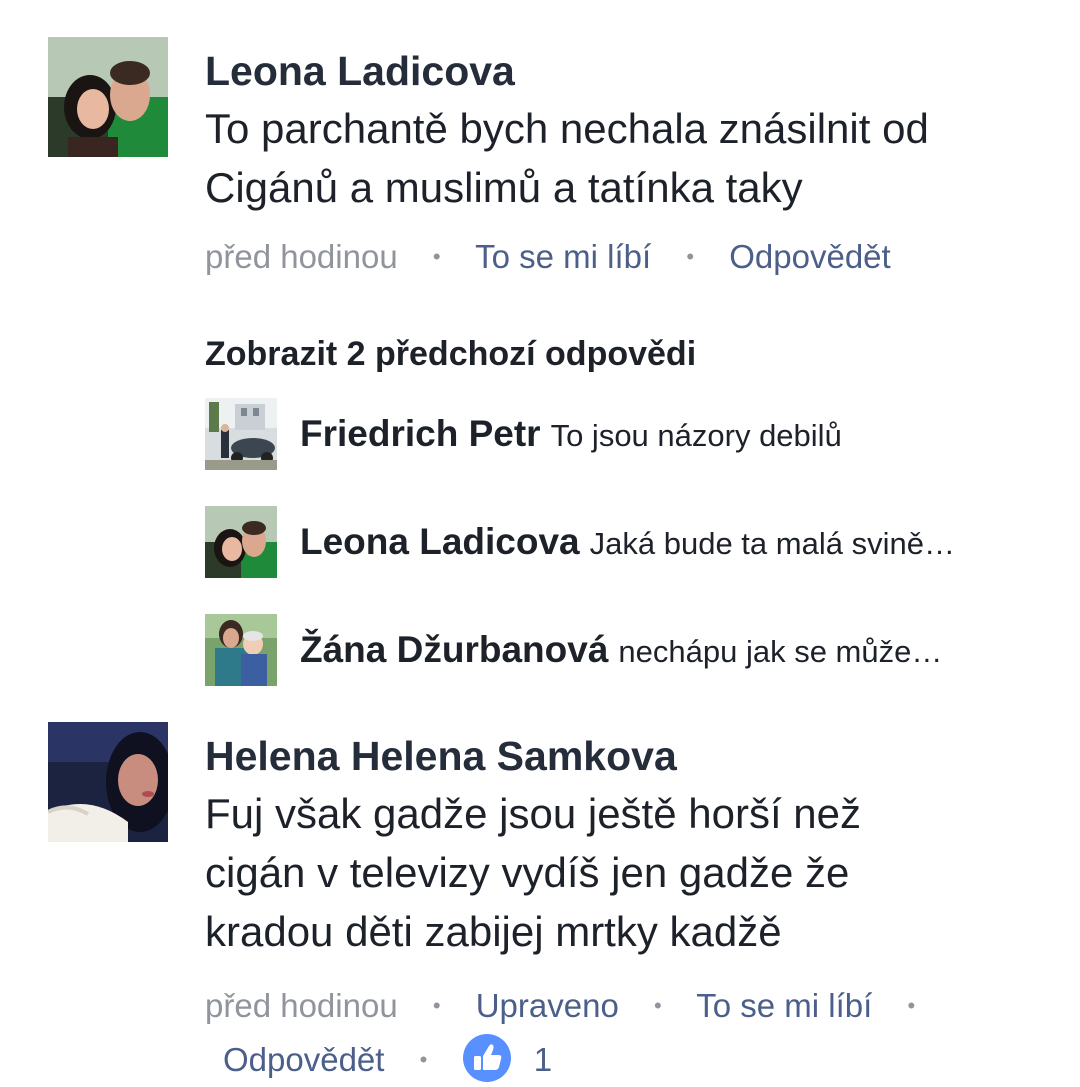  What do you see at coordinates (547, 1005) in the screenshot?
I see `edited-link: Upraveno` at bounding box center [547, 1005].